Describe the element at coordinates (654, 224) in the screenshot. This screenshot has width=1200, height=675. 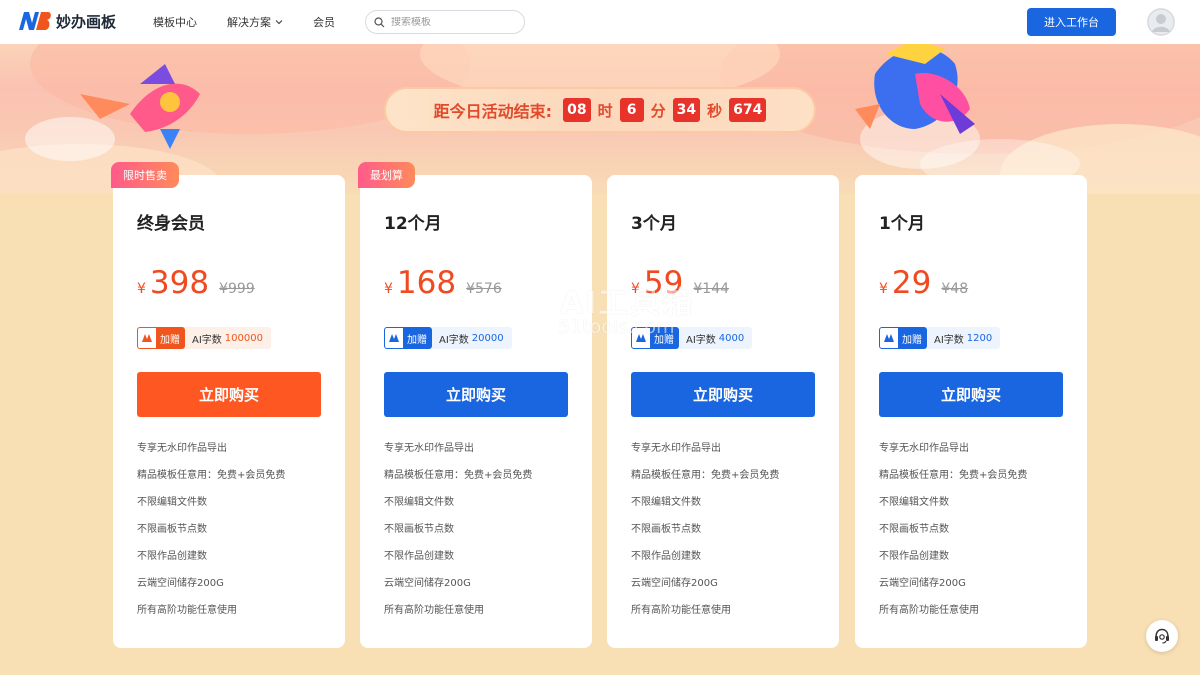
I see `plan-title: 3个月` at that location.